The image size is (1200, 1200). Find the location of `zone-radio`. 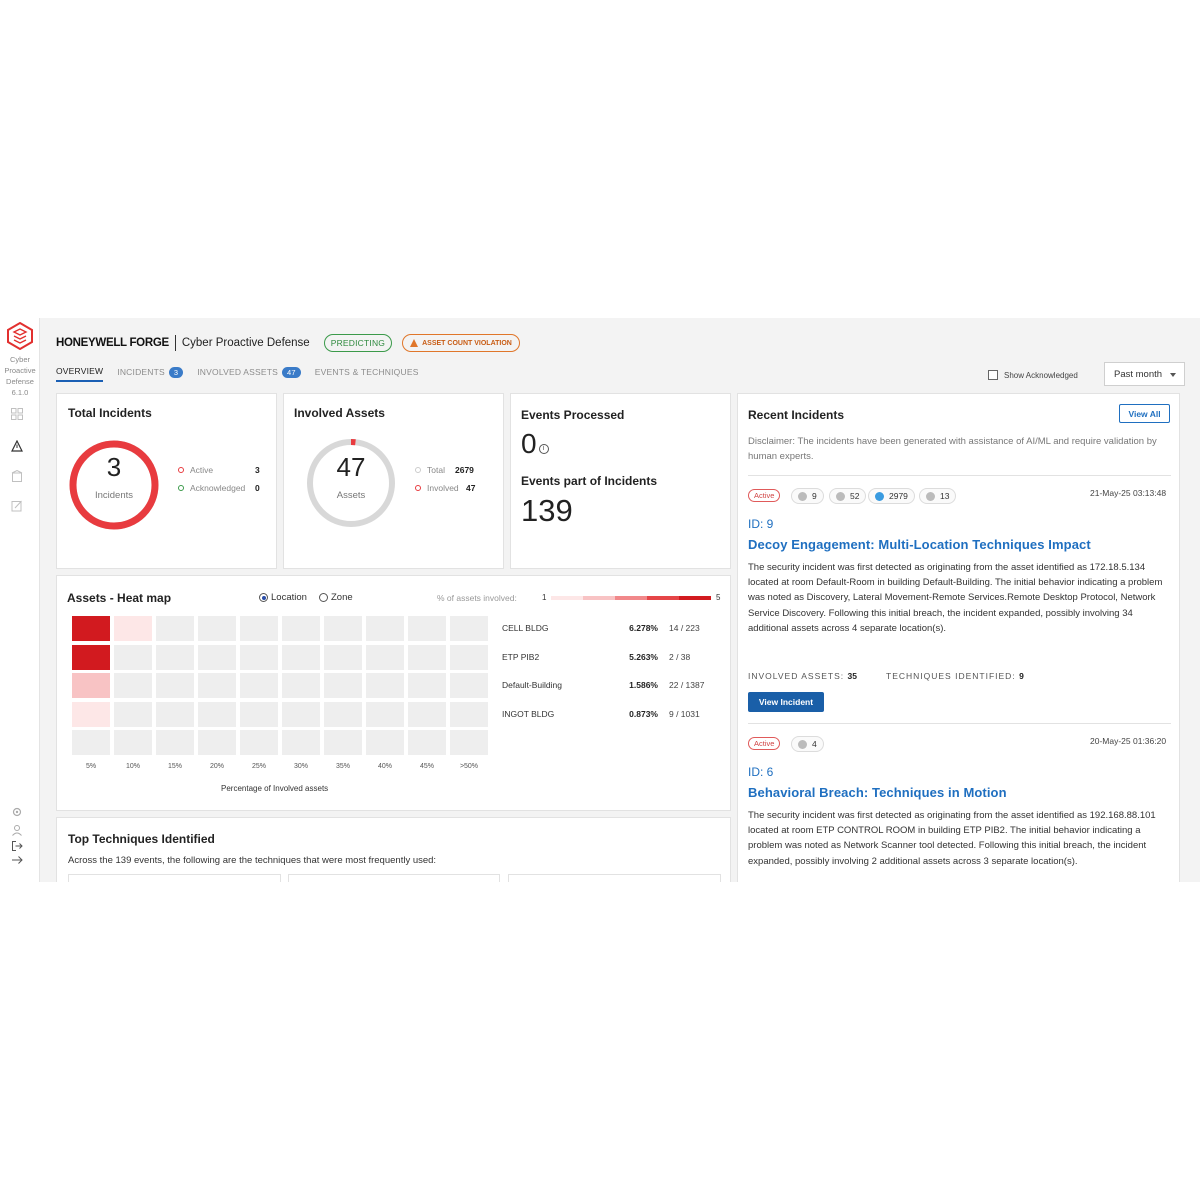

zone-radio is located at coordinates (323, 597).